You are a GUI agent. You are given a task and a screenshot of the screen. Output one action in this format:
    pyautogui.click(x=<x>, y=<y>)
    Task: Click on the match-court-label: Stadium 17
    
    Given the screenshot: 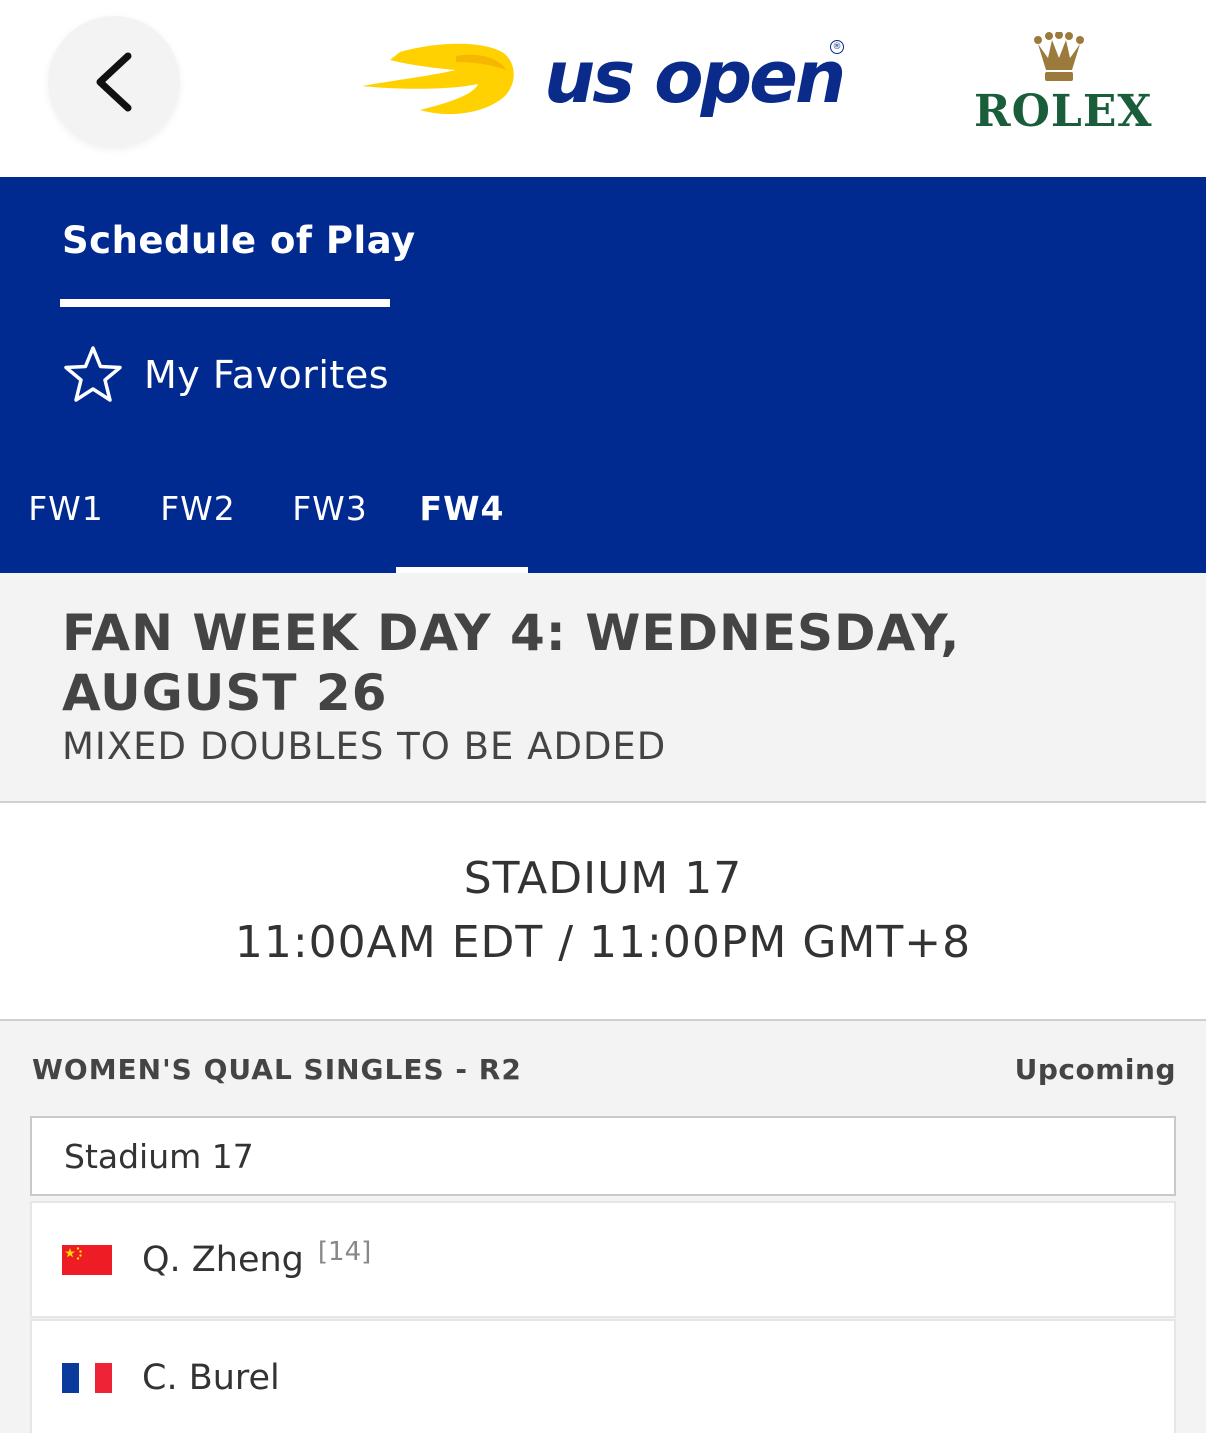 What is the action you would take?
    pyautogui.click(x=603, y=1156)
    